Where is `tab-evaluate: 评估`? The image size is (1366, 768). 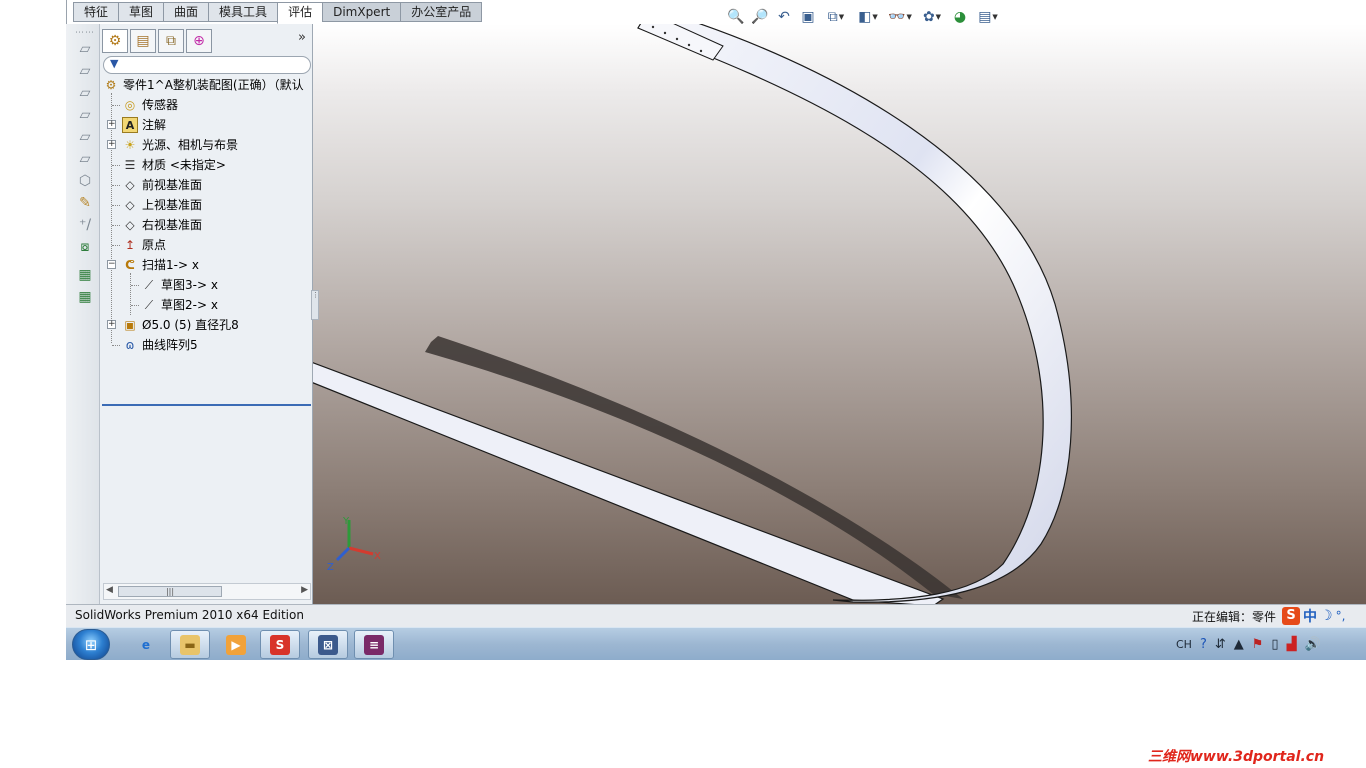
tab-evaluate: 评估 is located at coordinates (300, 13).